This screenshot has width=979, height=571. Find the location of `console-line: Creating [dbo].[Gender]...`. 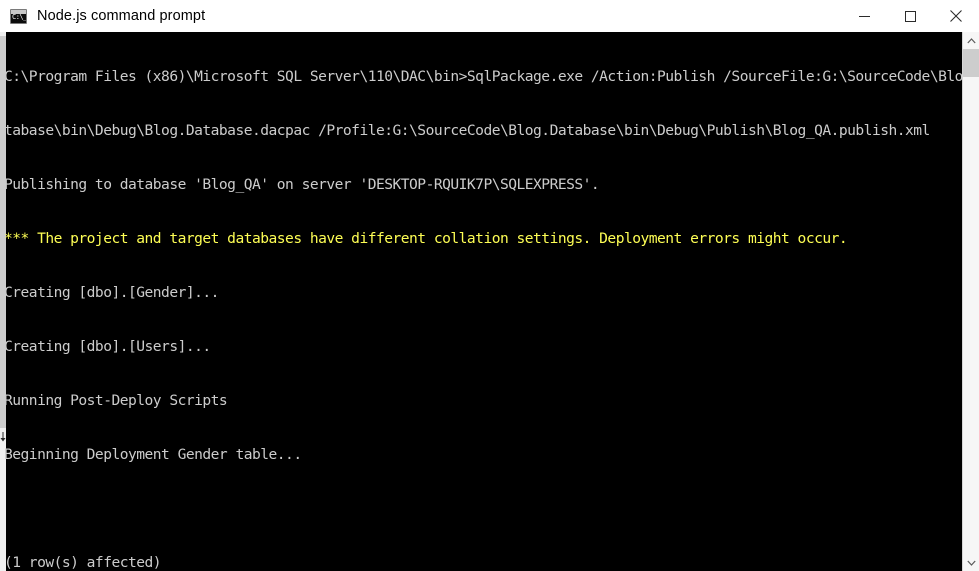

console-line: Creating [dbo].[Gender]... is located at coordinates (111, 292).